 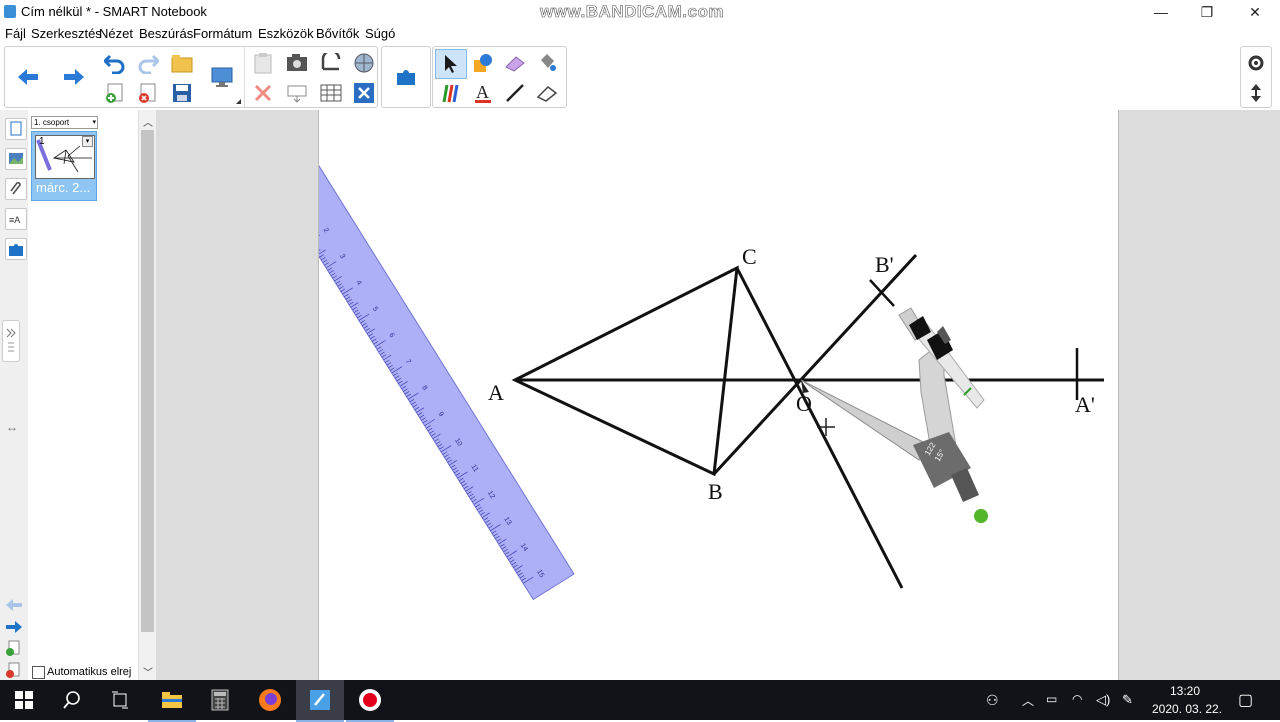 What do you see at coordinates (447, 375) in the screenshot?
I see `ruler: 123456789101112131415` at bounding box center [447, 375].